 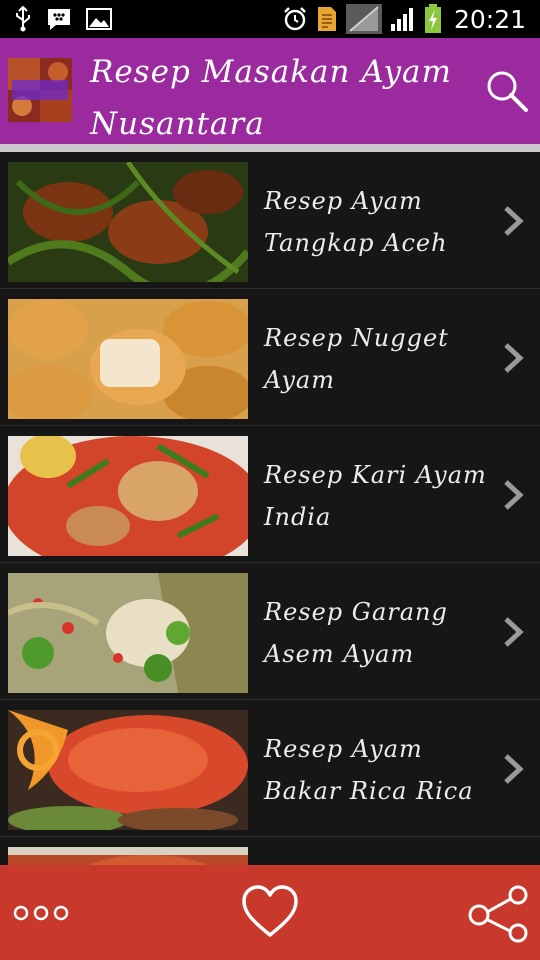 I want to click on status-bar: 20:21, so click(x=270, y=19).